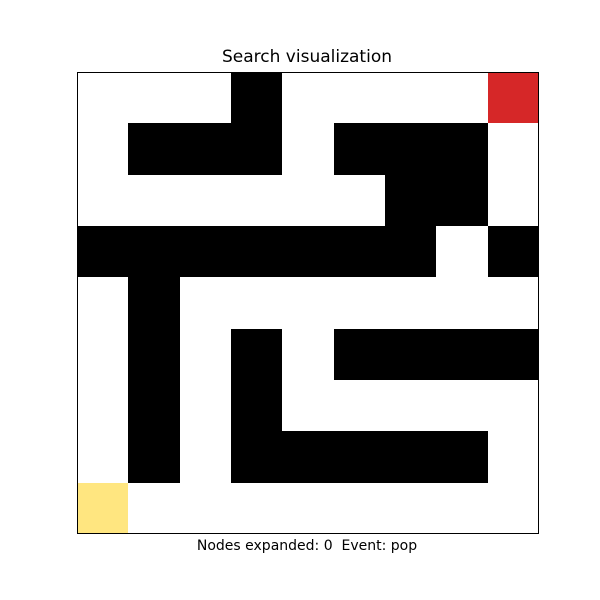 The image size is (600, 600). Describe the element at coordinates (256, 149) in the screenshot. I see `maze-cell-wall-r1-c3` at that location.